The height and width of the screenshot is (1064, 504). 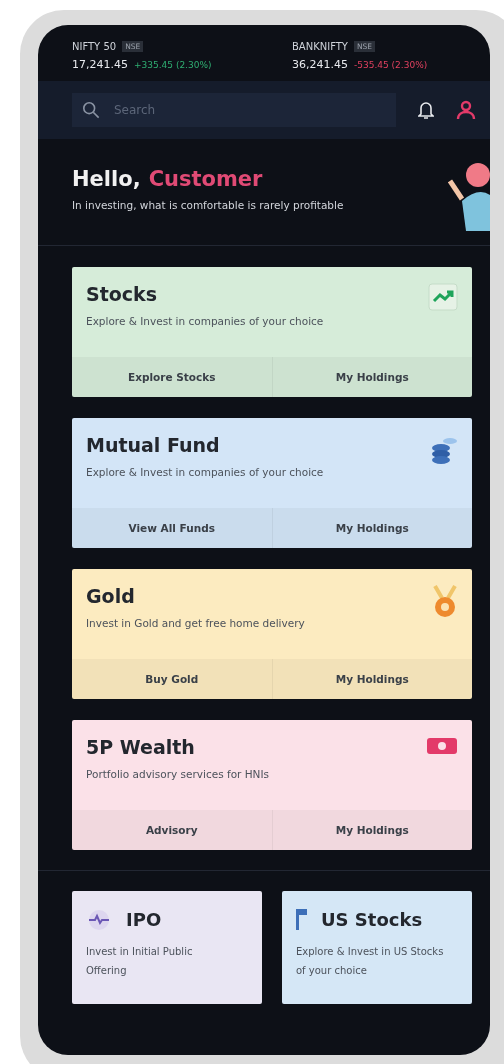 What do you see at coordinates (99, 919) in the screenshot?
I see `pulse-icon` at bounding box center [99, 919].